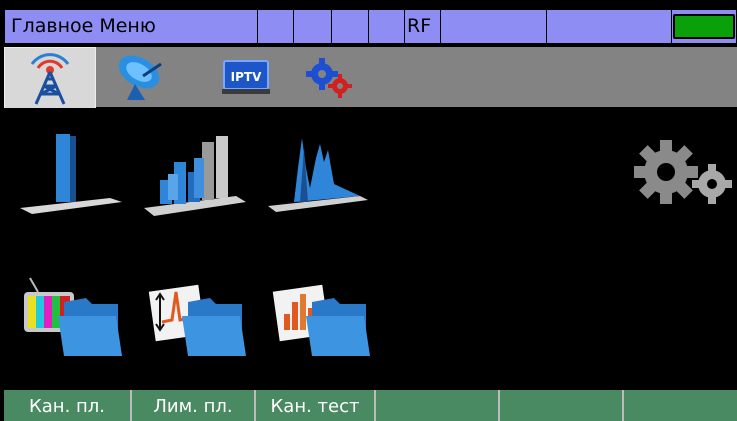 This screenshot has width=737, height=421. I want to click on softkey-channel-plan: Кан. пл., so click(68, 405).